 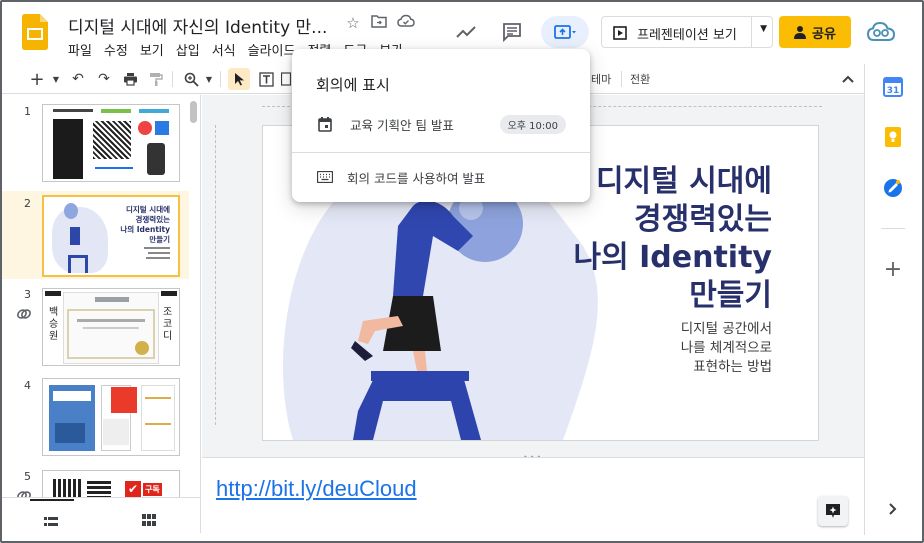 What do you see at coordinates (104, 79) in the screenshot?
I see `redo-icon: ↷` at bounding box center [104, 79].